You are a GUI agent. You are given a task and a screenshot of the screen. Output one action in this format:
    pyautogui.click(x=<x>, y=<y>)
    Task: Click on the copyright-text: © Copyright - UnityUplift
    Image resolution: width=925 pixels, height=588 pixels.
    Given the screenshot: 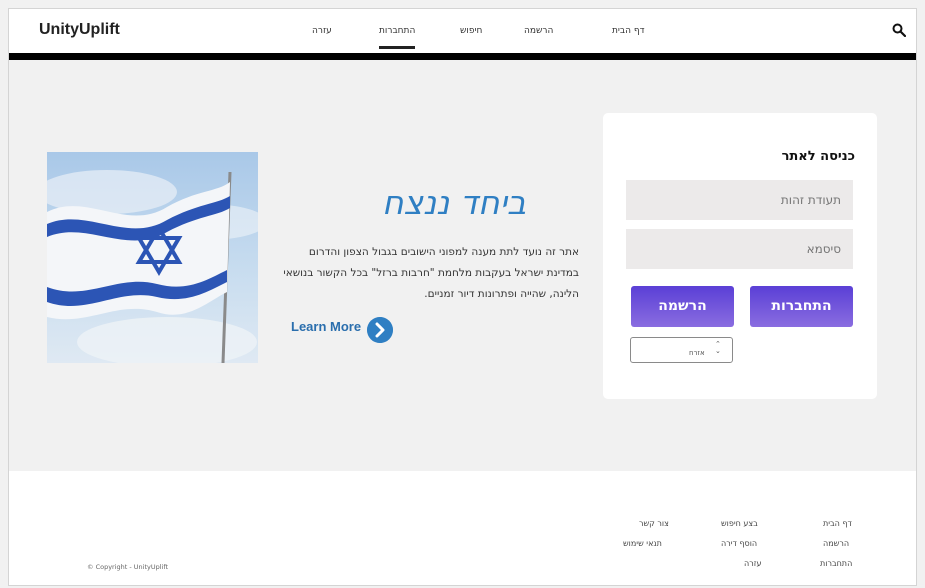 What is the action you would take?
    pyautogui.click(x=128, y=567)
    